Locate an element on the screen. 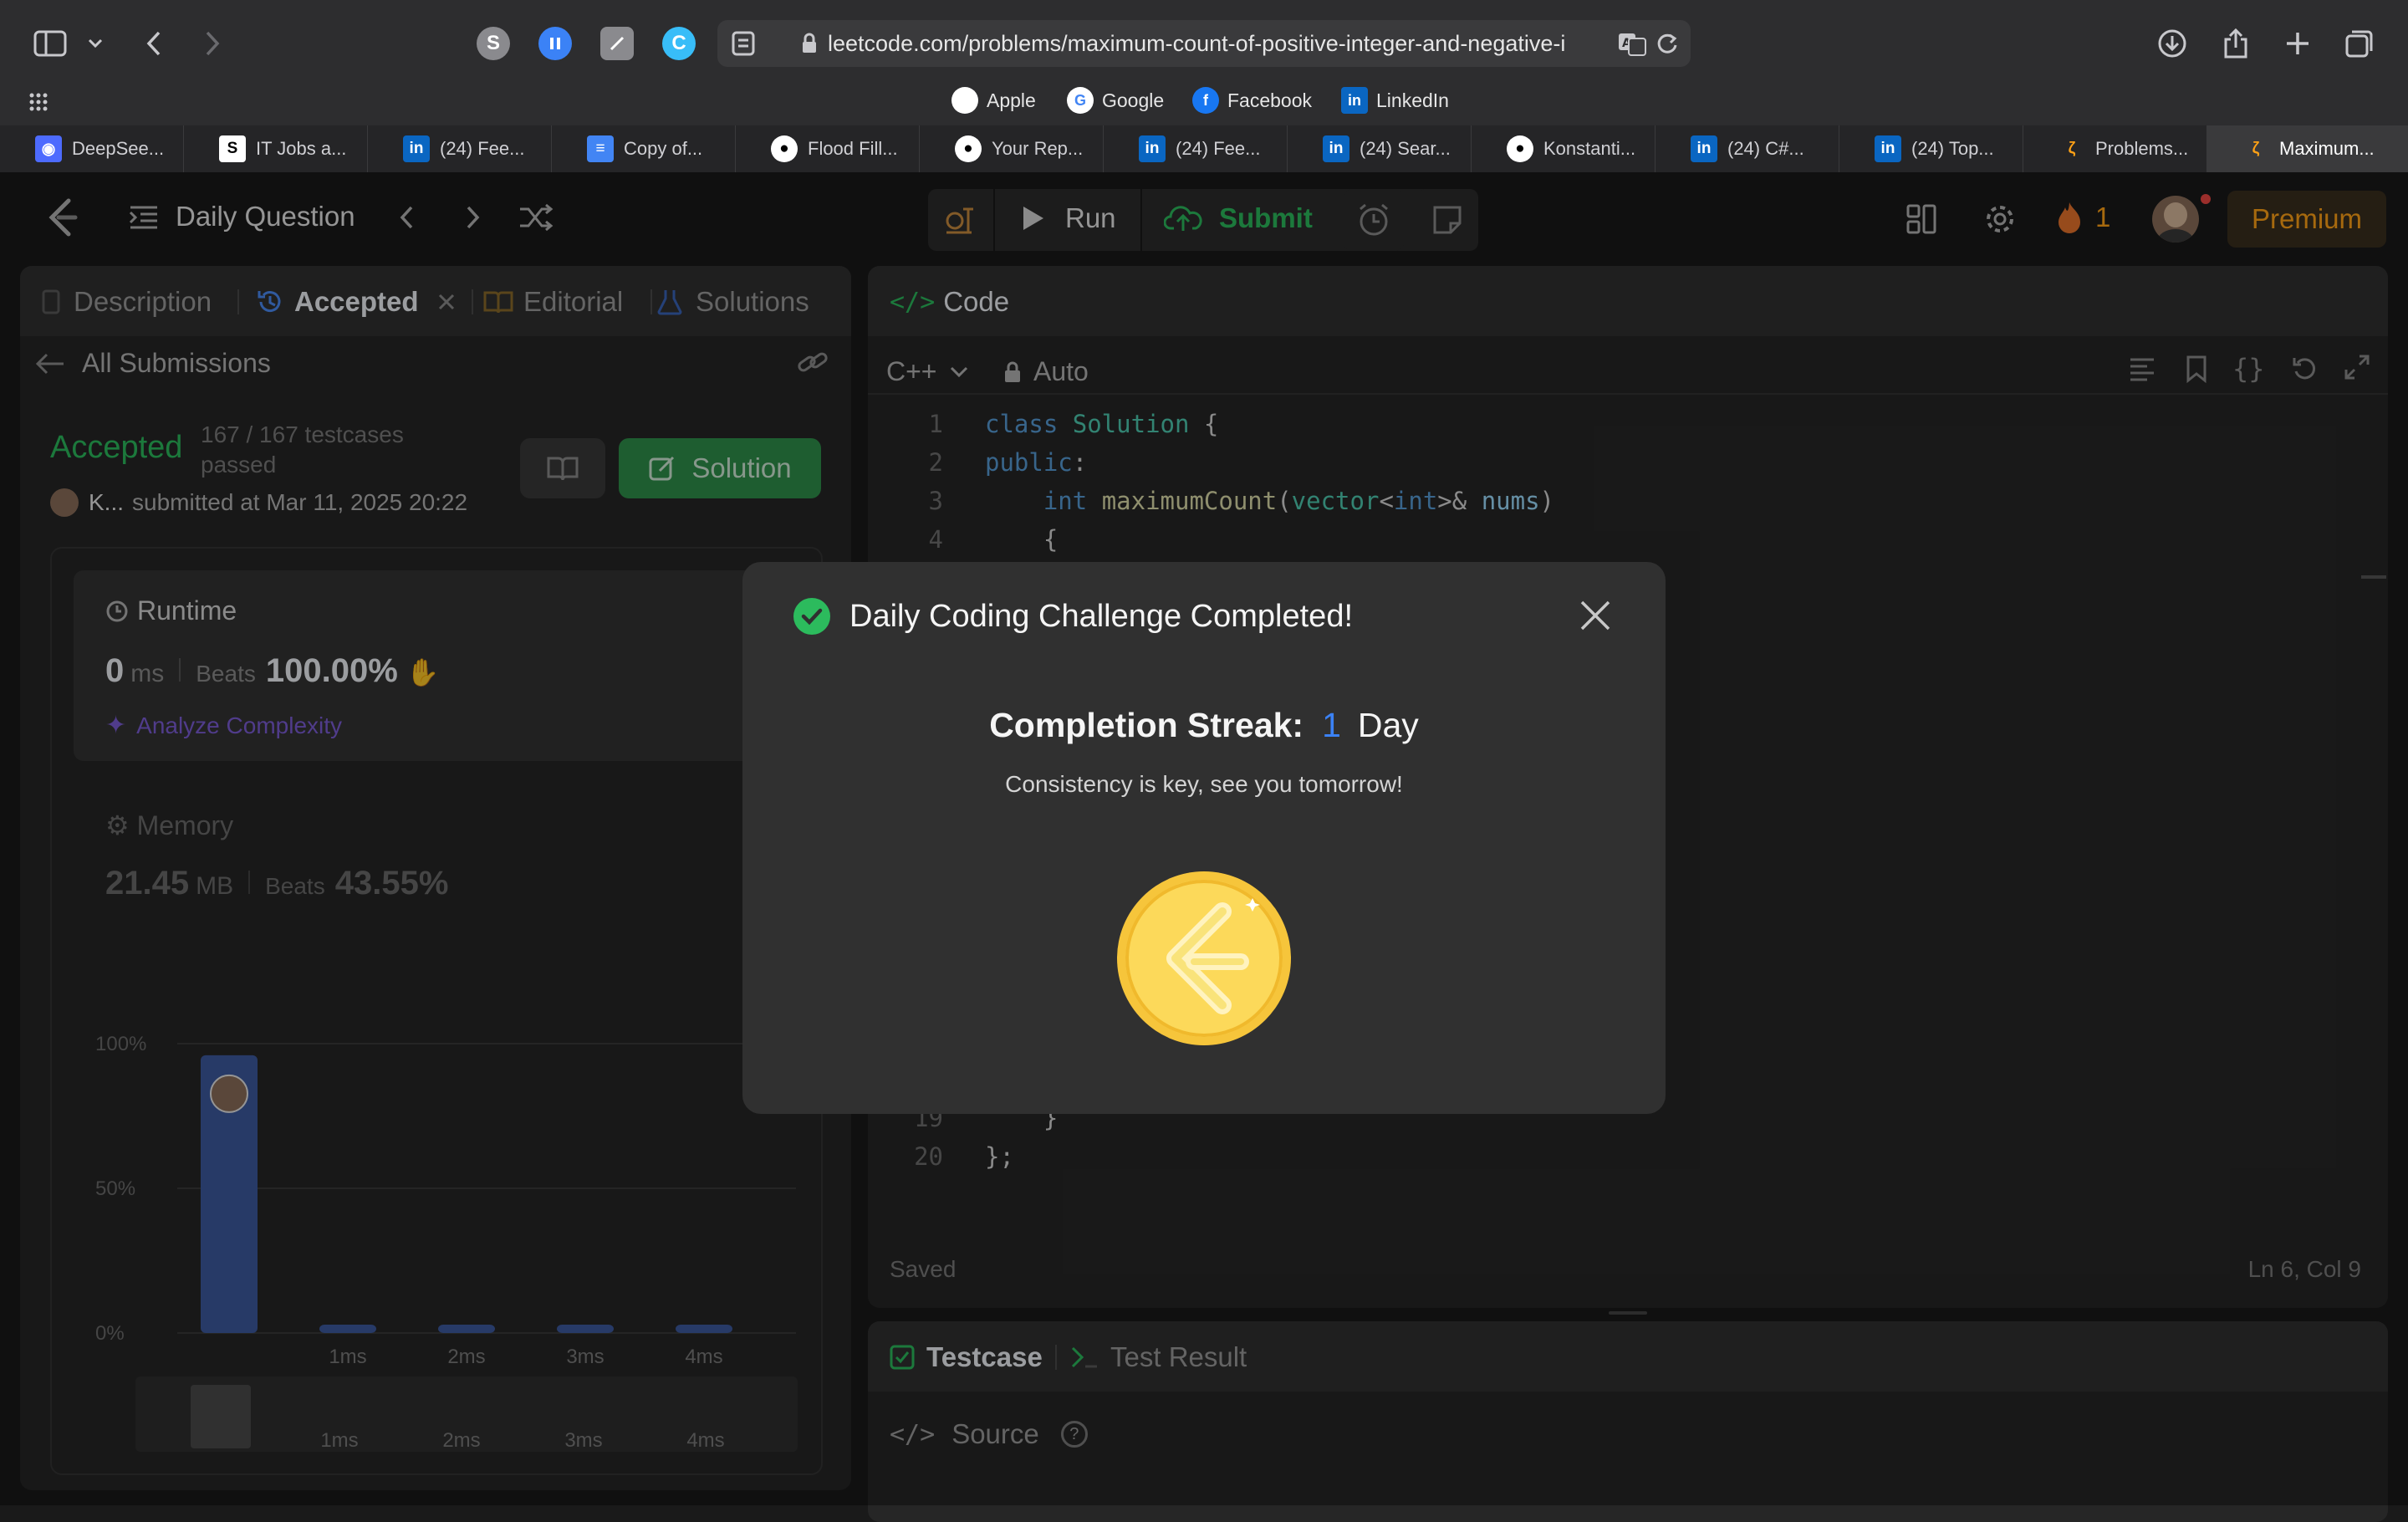 Image resolution: width=2408 pixels, height=1522 pixels. forward-icon is located at coordinates (212, 43).